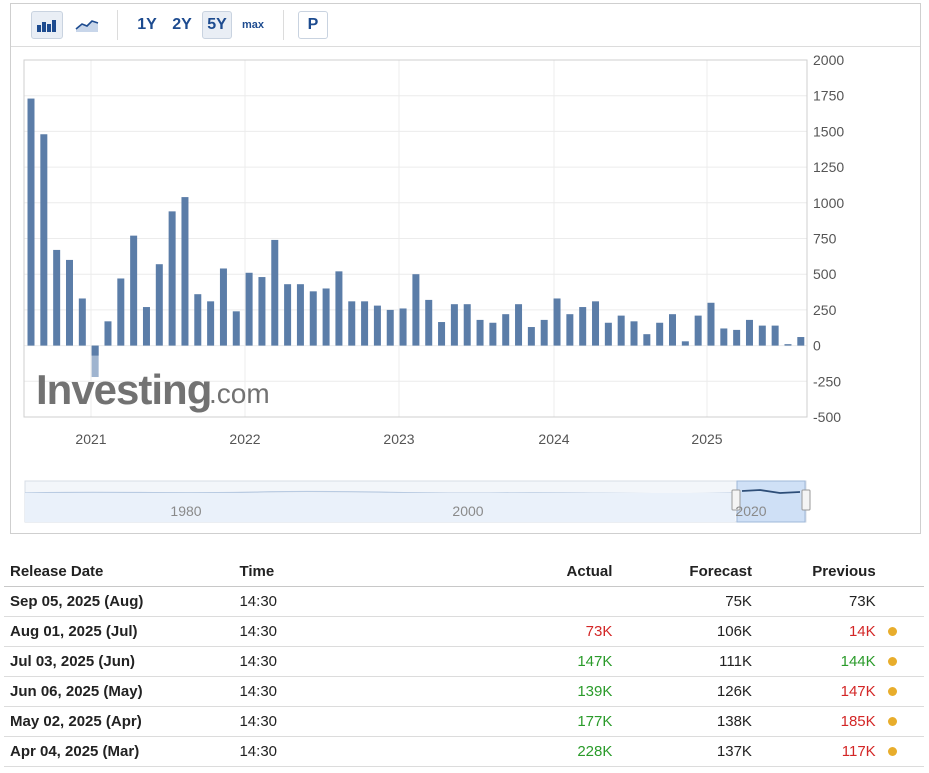 This screenshot has width=929, height=773. I want to click on y-tick-label: -250, so click(827, 381).